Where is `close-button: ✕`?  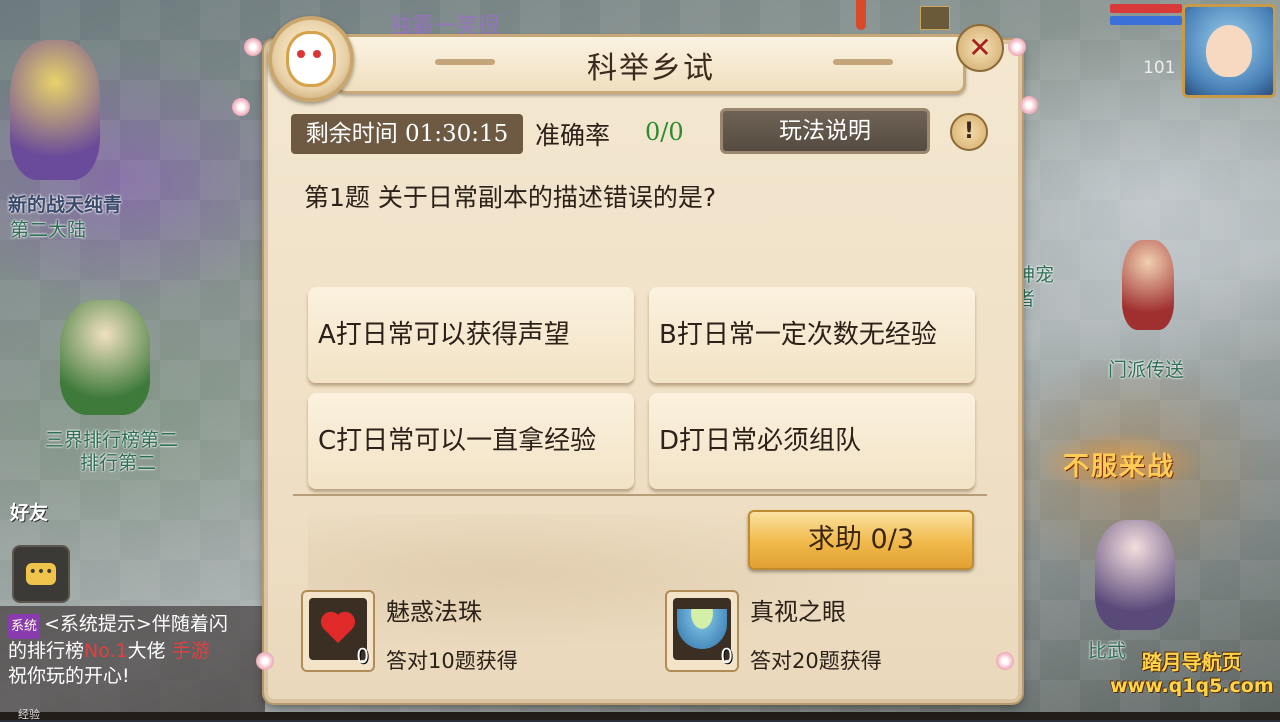
close-button: ✕ is located at coordinates (980, 48).